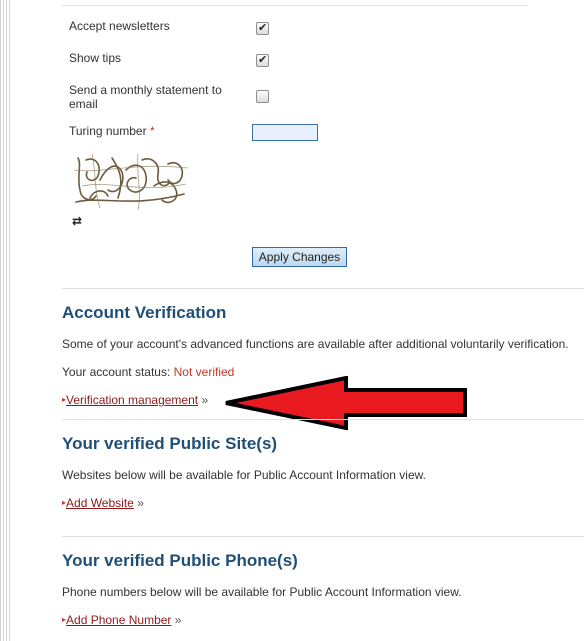 This screenshot has width=584, height=641. I want to click on account-status-label: Your account status:, so click(116, 372).